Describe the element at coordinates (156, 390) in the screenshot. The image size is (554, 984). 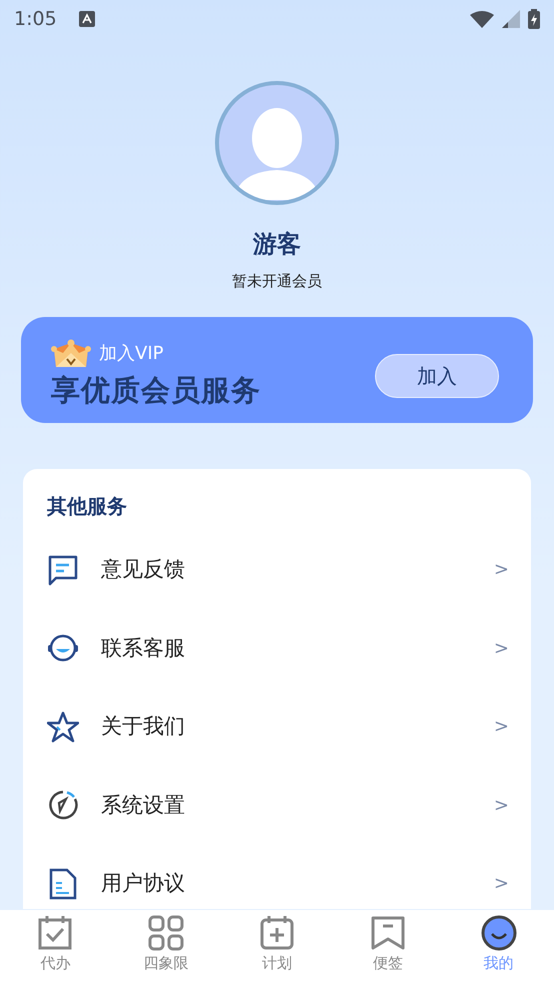
I see `vip-headline: 享优质会员服务` at that location.